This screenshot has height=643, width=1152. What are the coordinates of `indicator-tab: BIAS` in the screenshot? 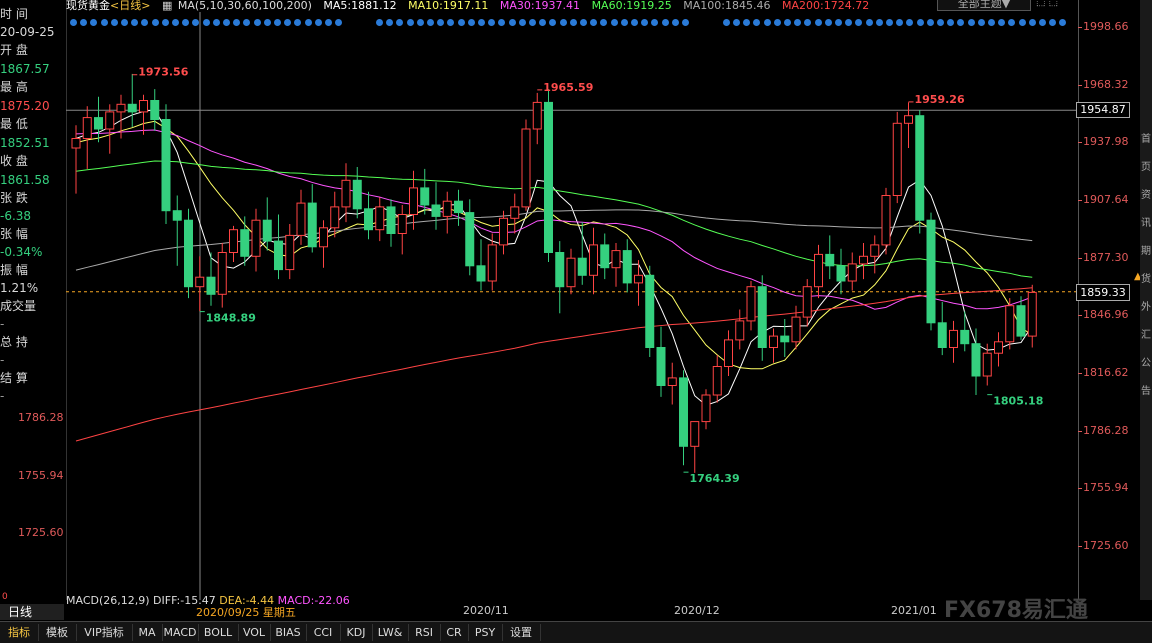 It's located at (288, 632).